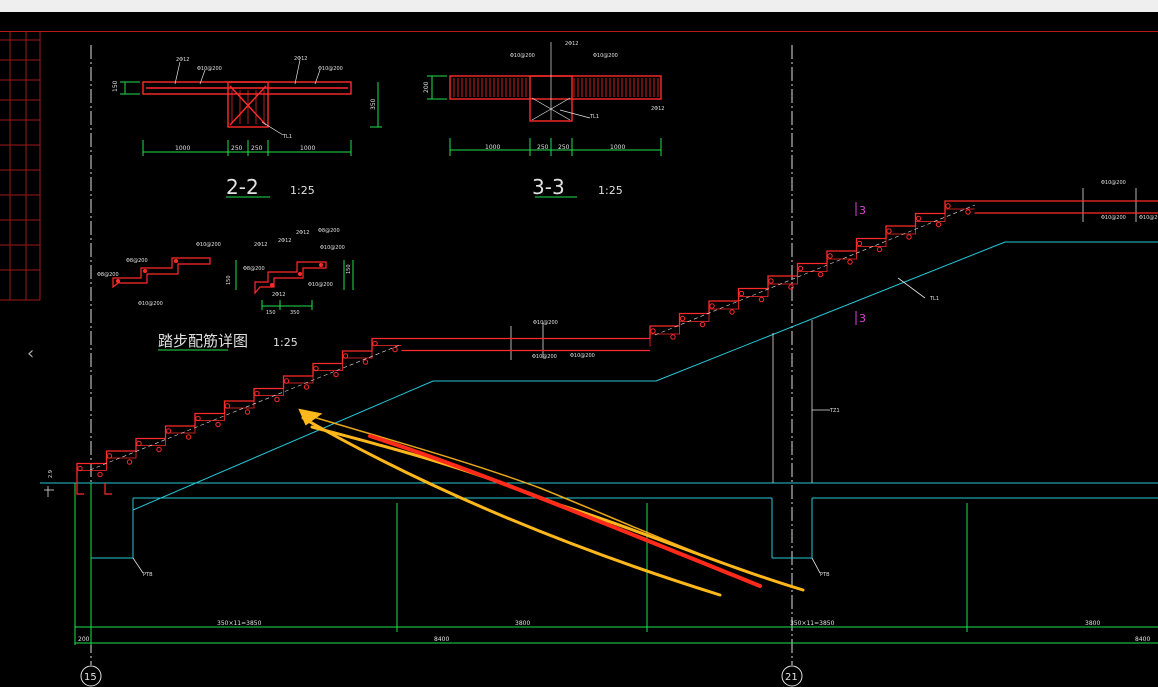  I want to click on dim-250-b: 250, so click(257, 148).